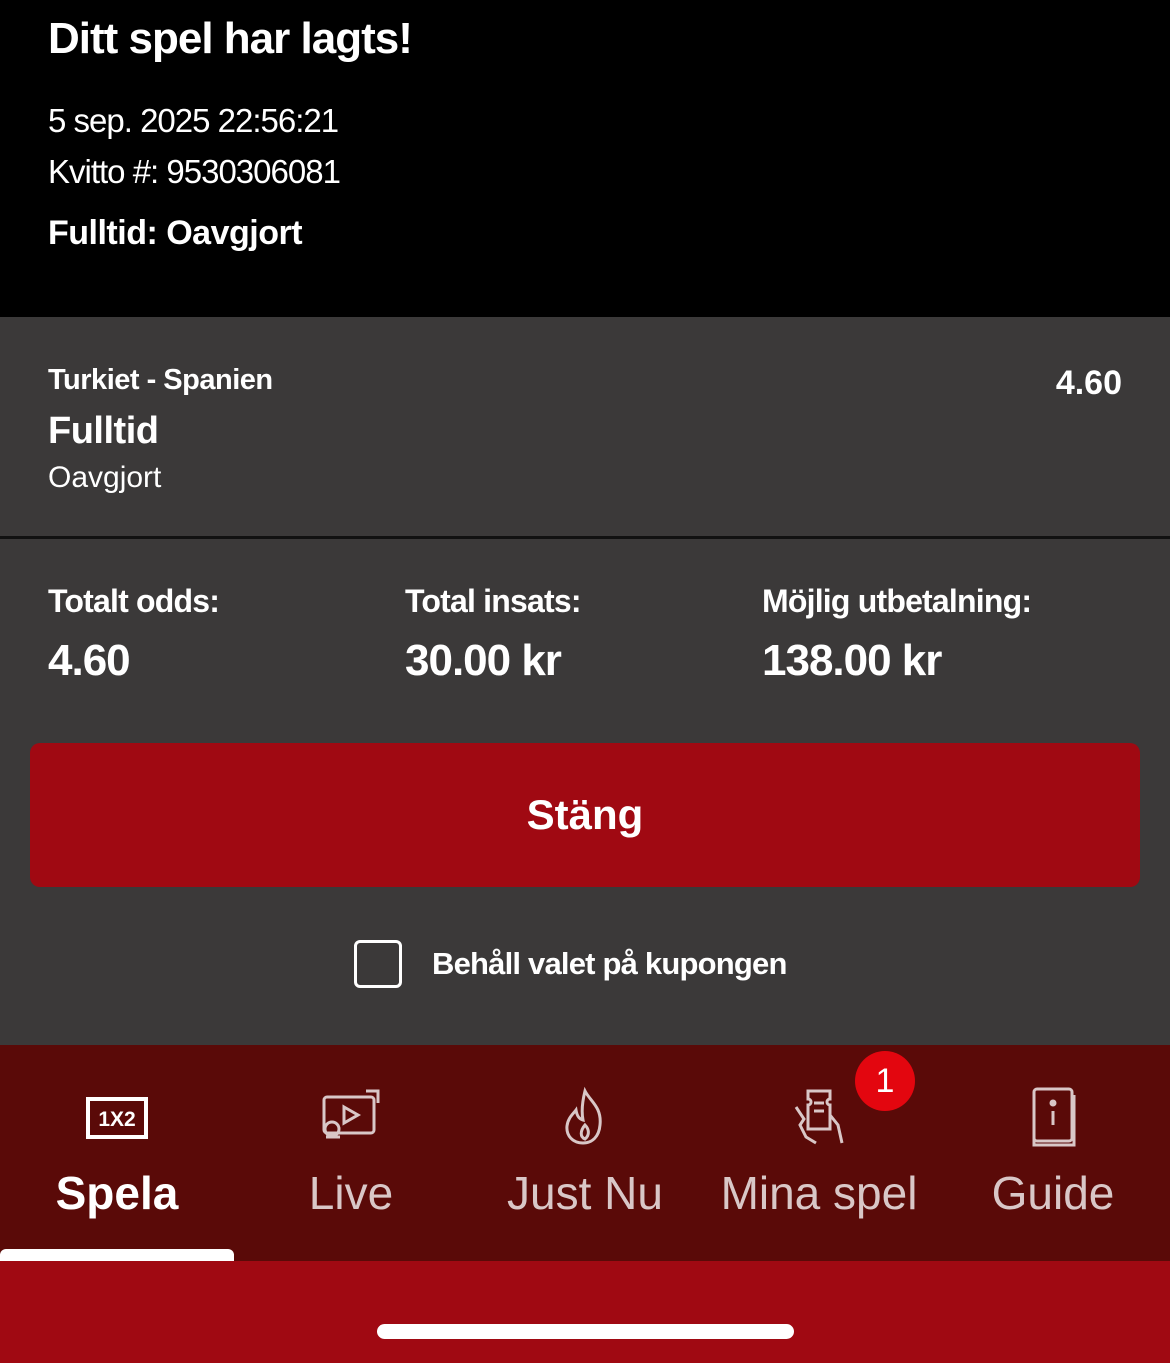  I want to click on tab-spela: 1X2 Spela, so click(117, 1153).